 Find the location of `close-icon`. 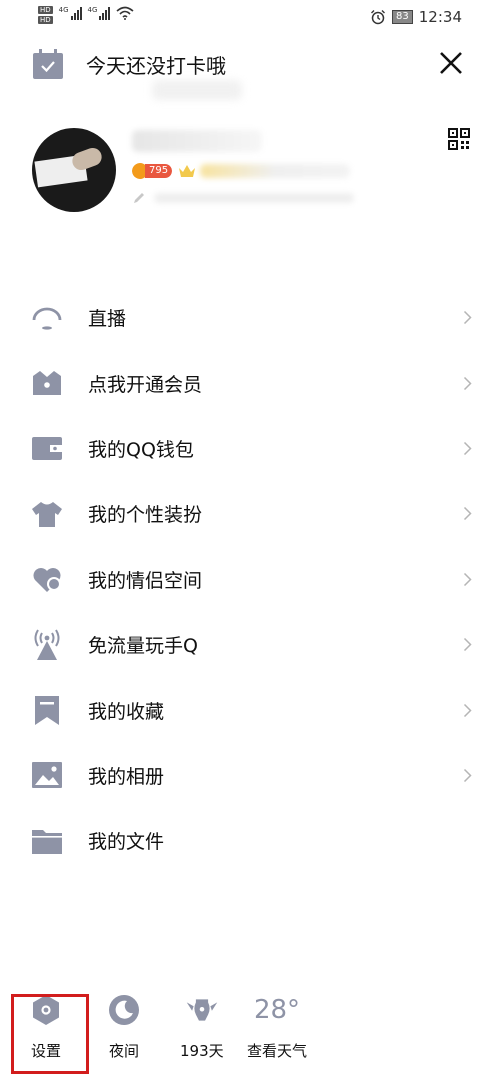

close-icon is located at coordinates (451, 63).